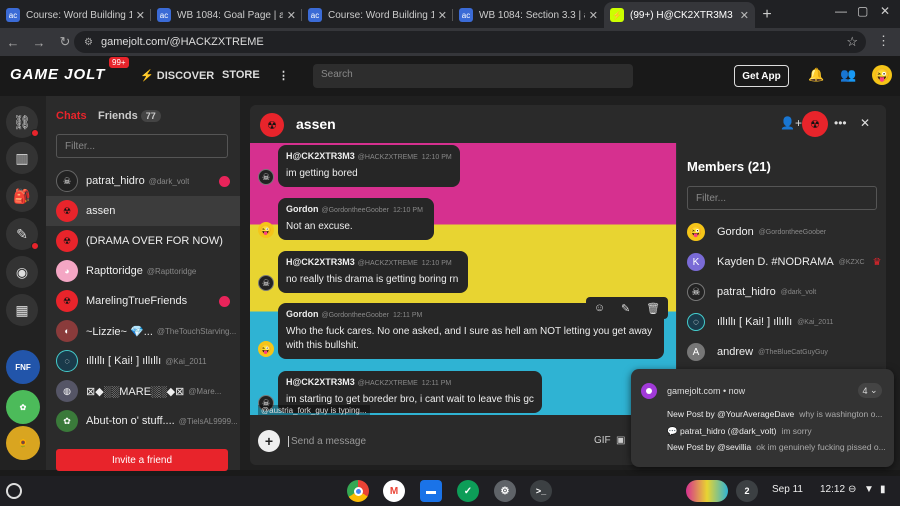  I want to click on member-row: K Kayden D. #NODRAMA @KZXC ♛, so click(785, 262).